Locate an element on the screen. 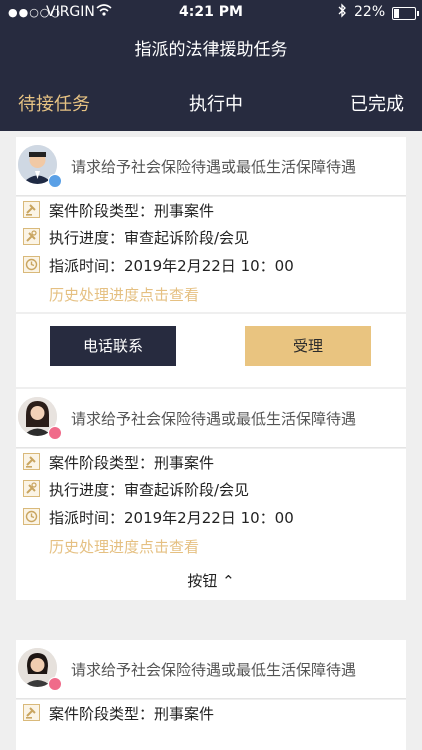 This screenshot has height=750, width=422. accept-button: 受理 is located at coordinates (308, 346).